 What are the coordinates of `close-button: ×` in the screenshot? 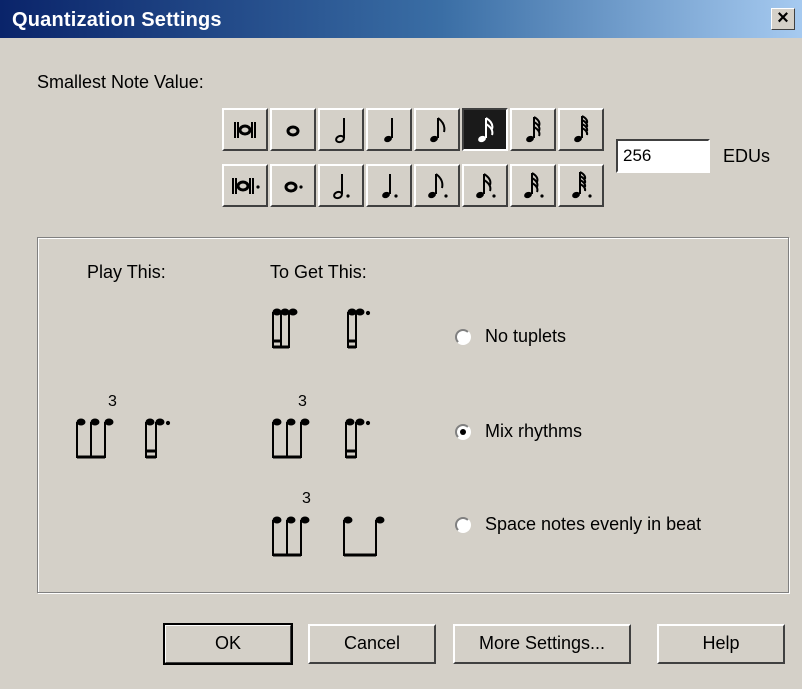 It's located at (783, 19).